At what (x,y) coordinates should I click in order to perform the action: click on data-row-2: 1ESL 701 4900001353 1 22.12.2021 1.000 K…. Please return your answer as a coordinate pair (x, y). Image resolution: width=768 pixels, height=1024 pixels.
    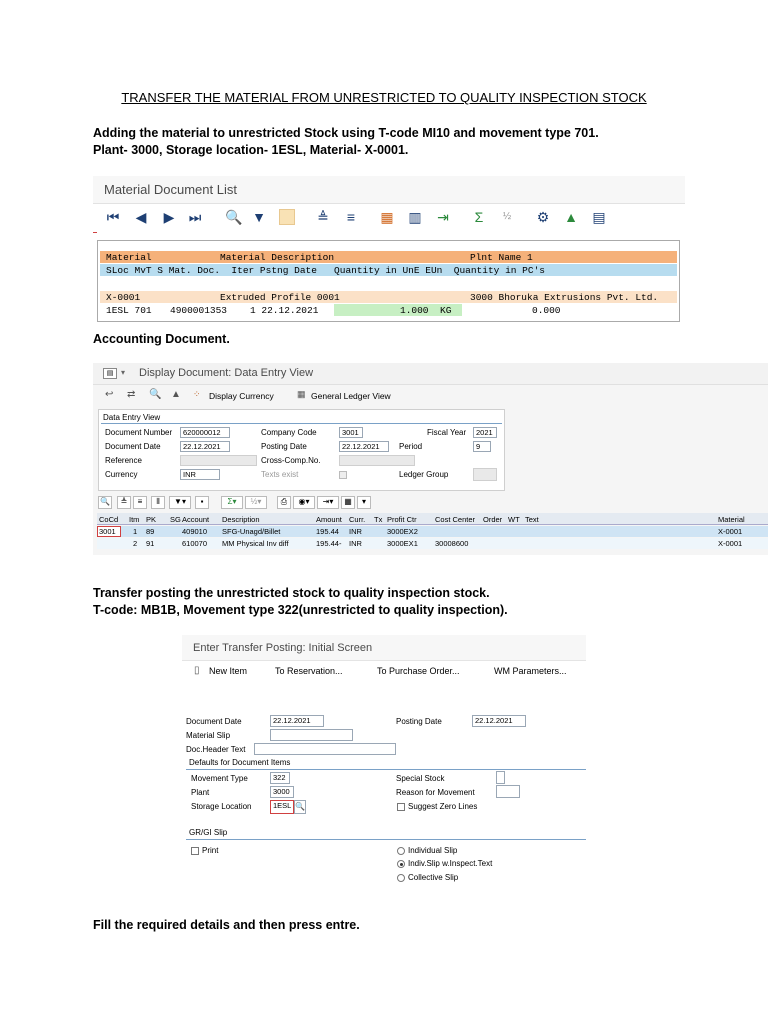
    Looking at the image, I should click on (388, 310).